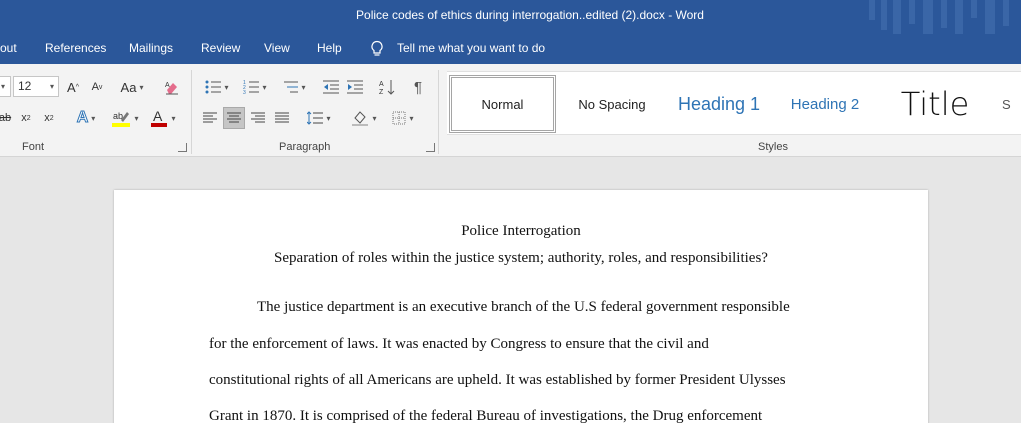 The height and width of the screenshot is (423, 1021). Describe the element at coordinates (213, 87) in the screenshot. I see `bullets-icon` at that location.